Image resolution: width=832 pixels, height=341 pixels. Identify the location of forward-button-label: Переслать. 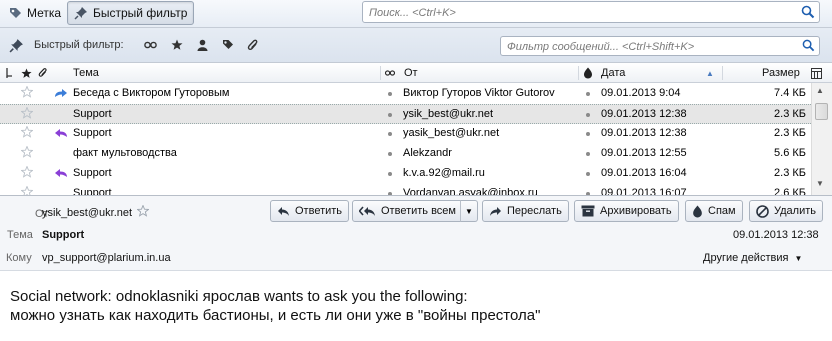
(534, 211).